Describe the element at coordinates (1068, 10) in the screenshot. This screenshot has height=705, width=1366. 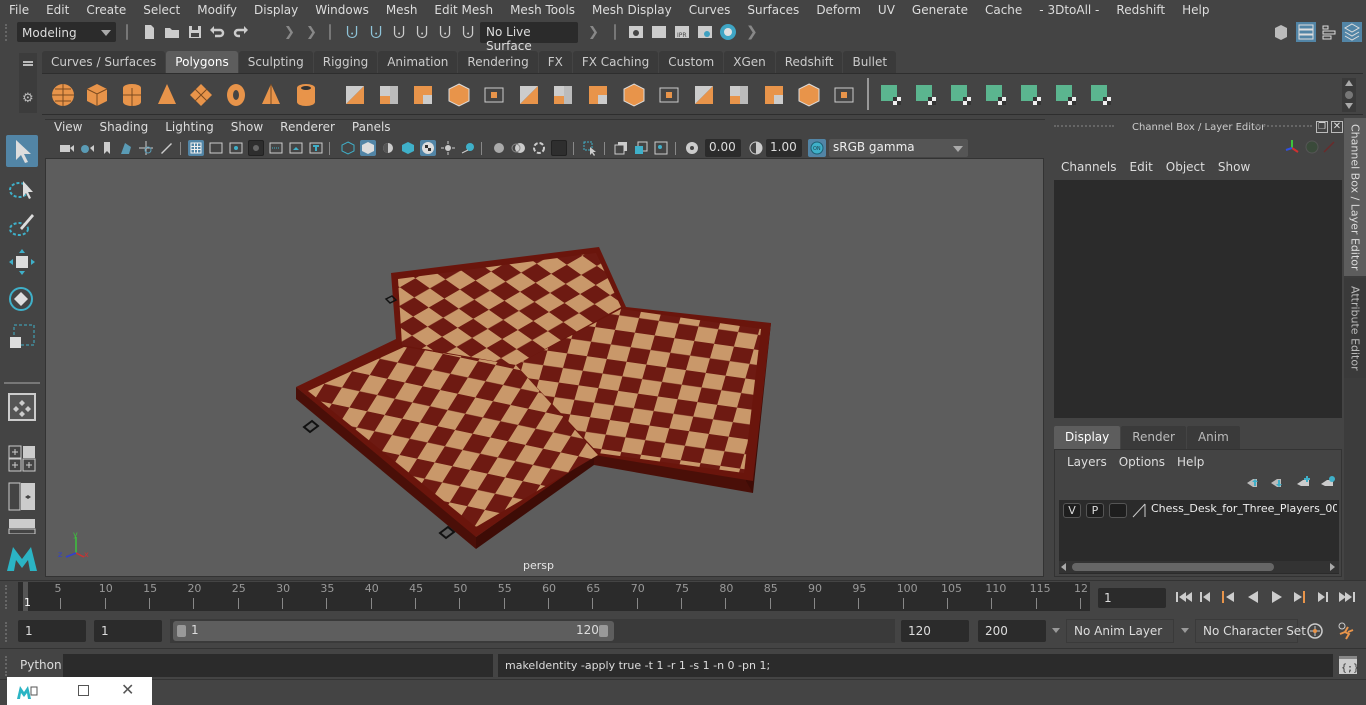
I see `menu-3dtoall: - 3DtoAll -` at that location.